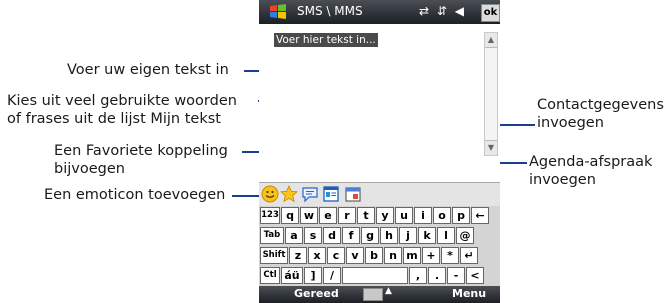 The height and width of the screenshot is (303, 667). I want to click on scrollbar: ▲ ▼, so click(491, 94).